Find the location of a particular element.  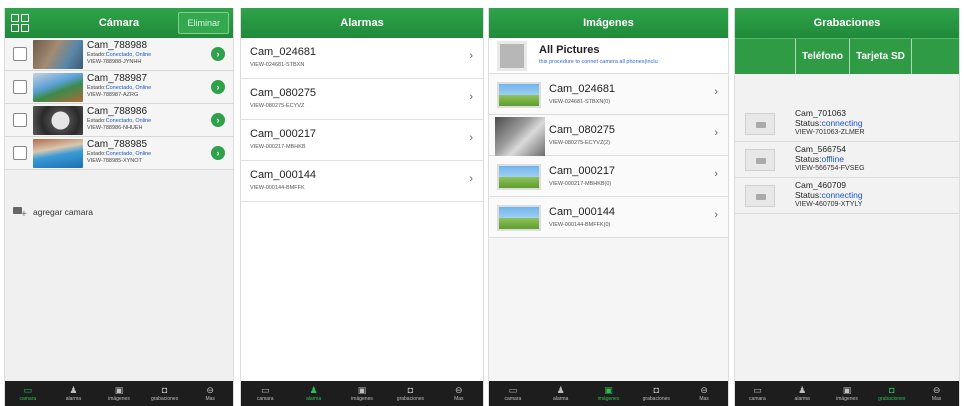

grid-view-icon is located at coordinates (20, 23).